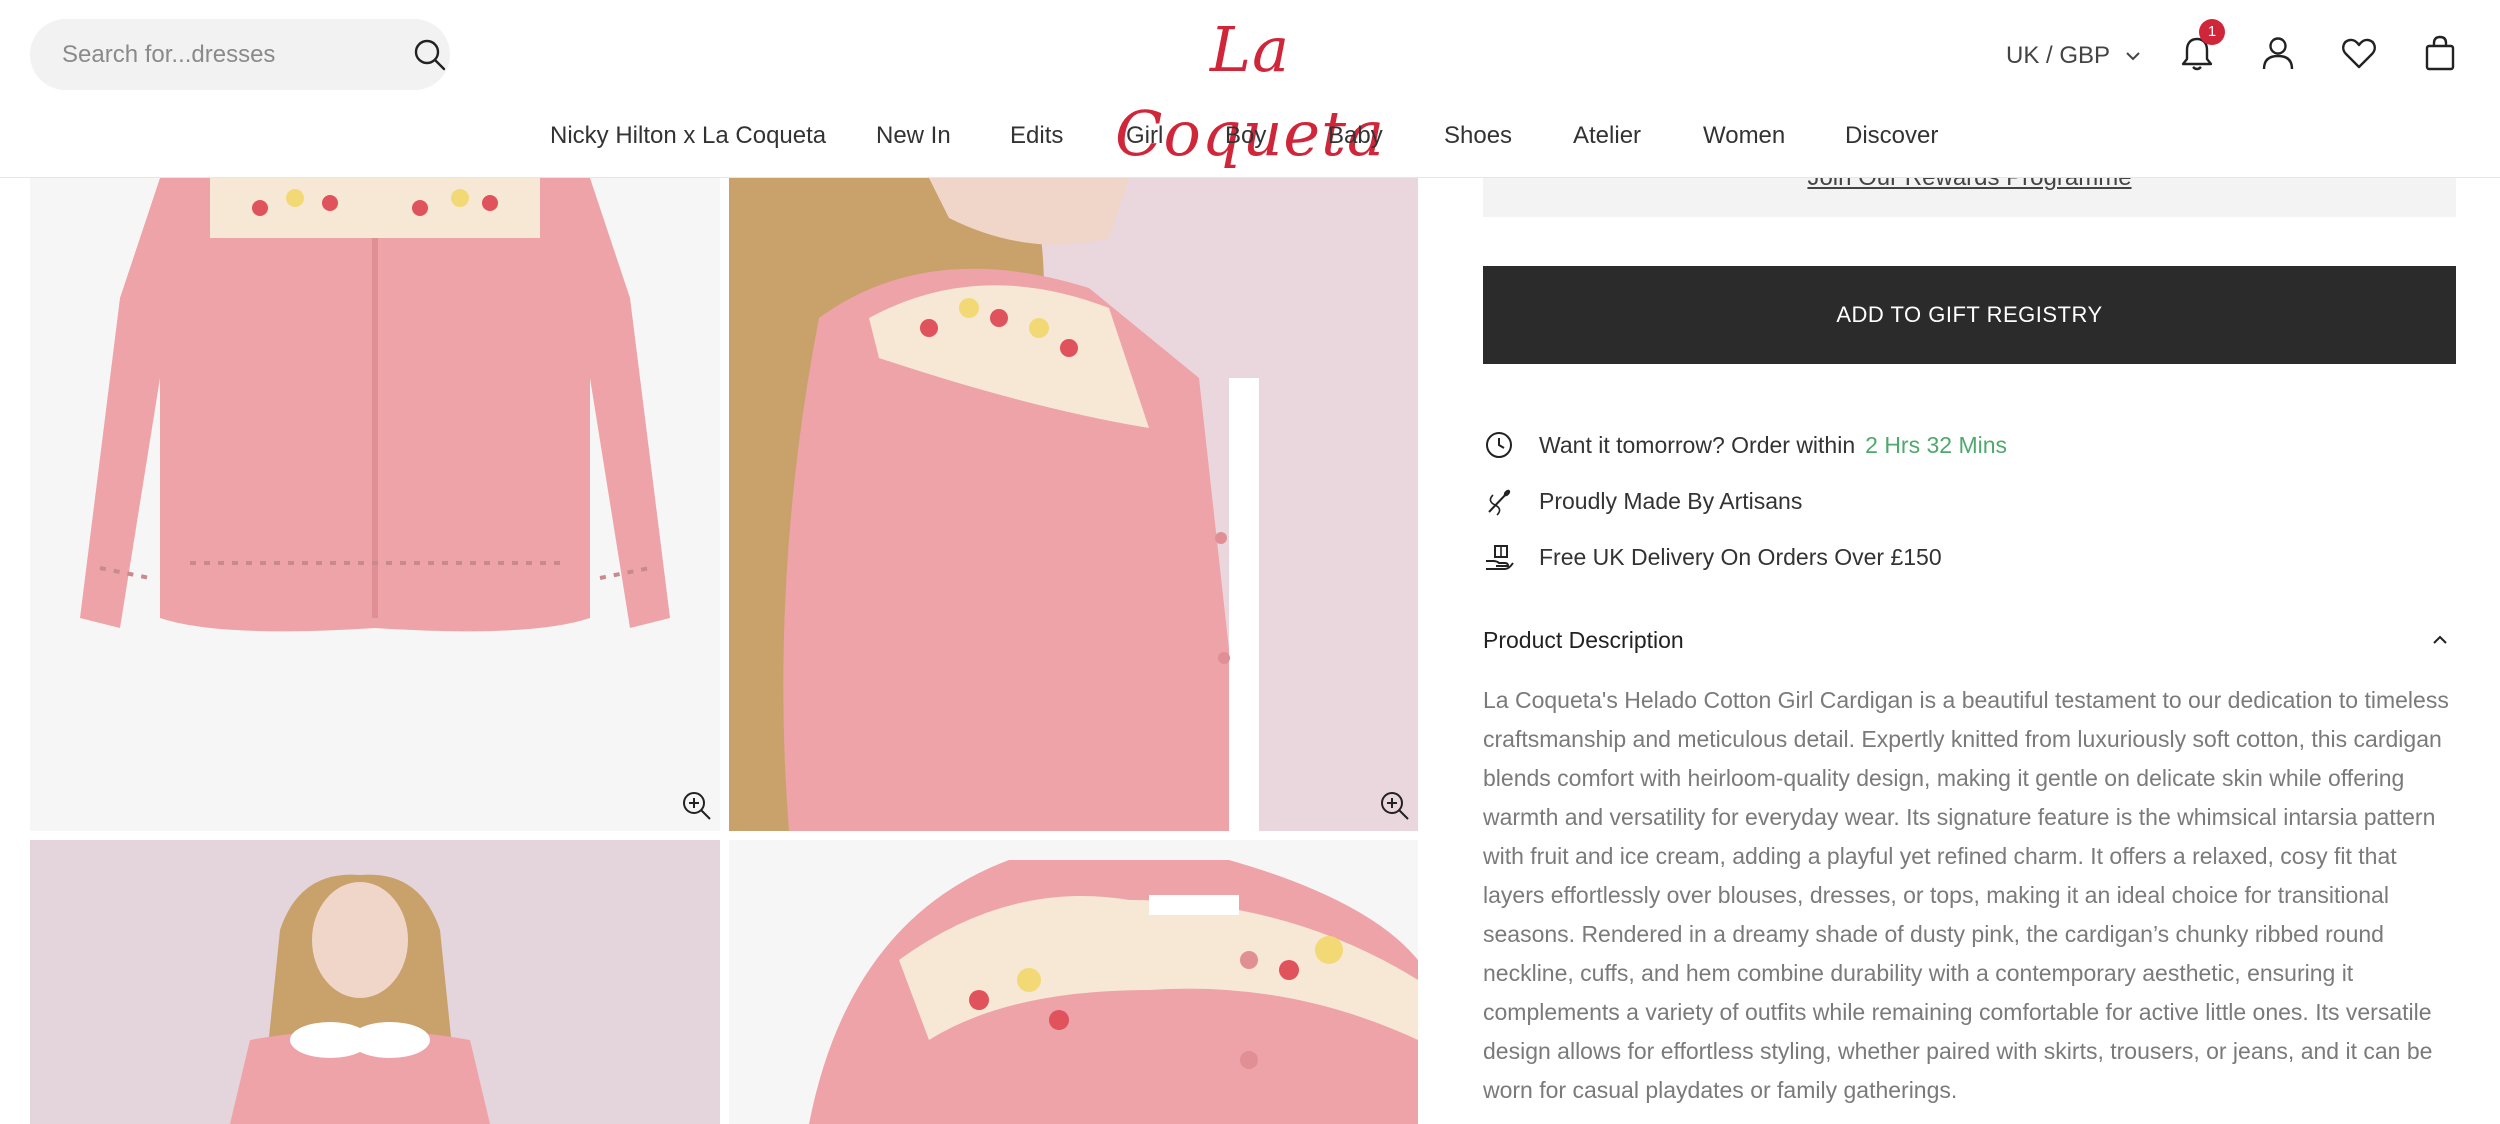 This screenshot has height=1124, width=2500. Describe the element at coordinates (2212, 32) in the screenshot. I see `notification-badge: 1` at that location.